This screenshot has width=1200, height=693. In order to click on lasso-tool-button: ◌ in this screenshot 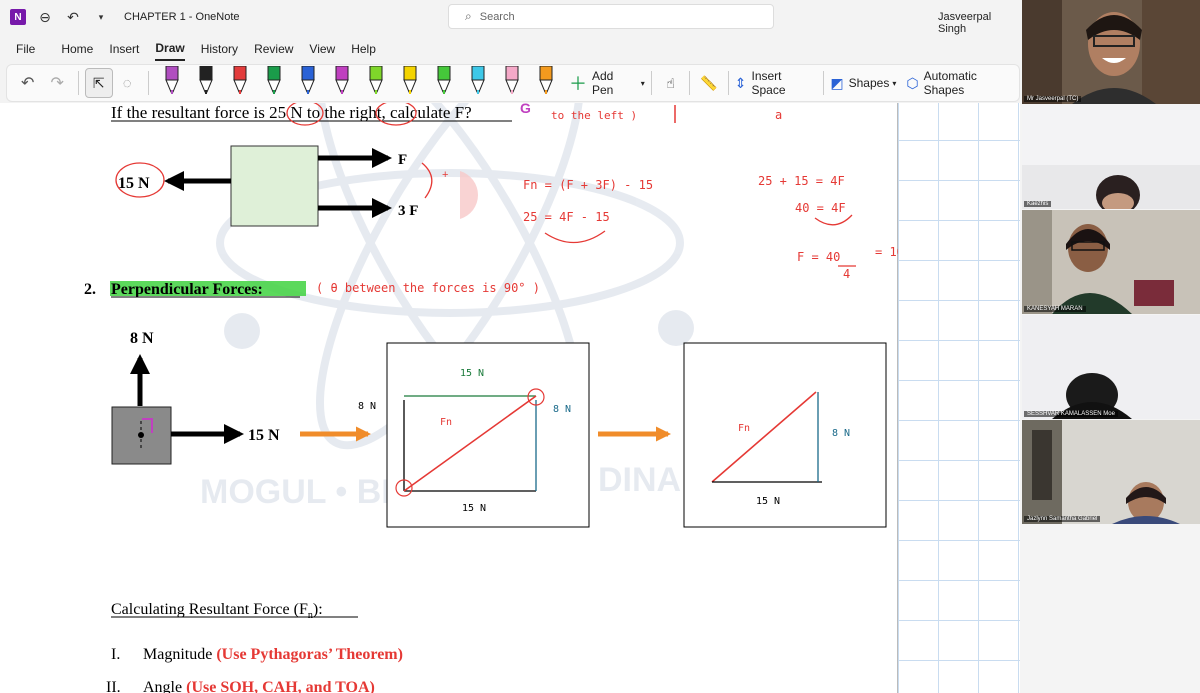, I will do `click(127, 83)`.